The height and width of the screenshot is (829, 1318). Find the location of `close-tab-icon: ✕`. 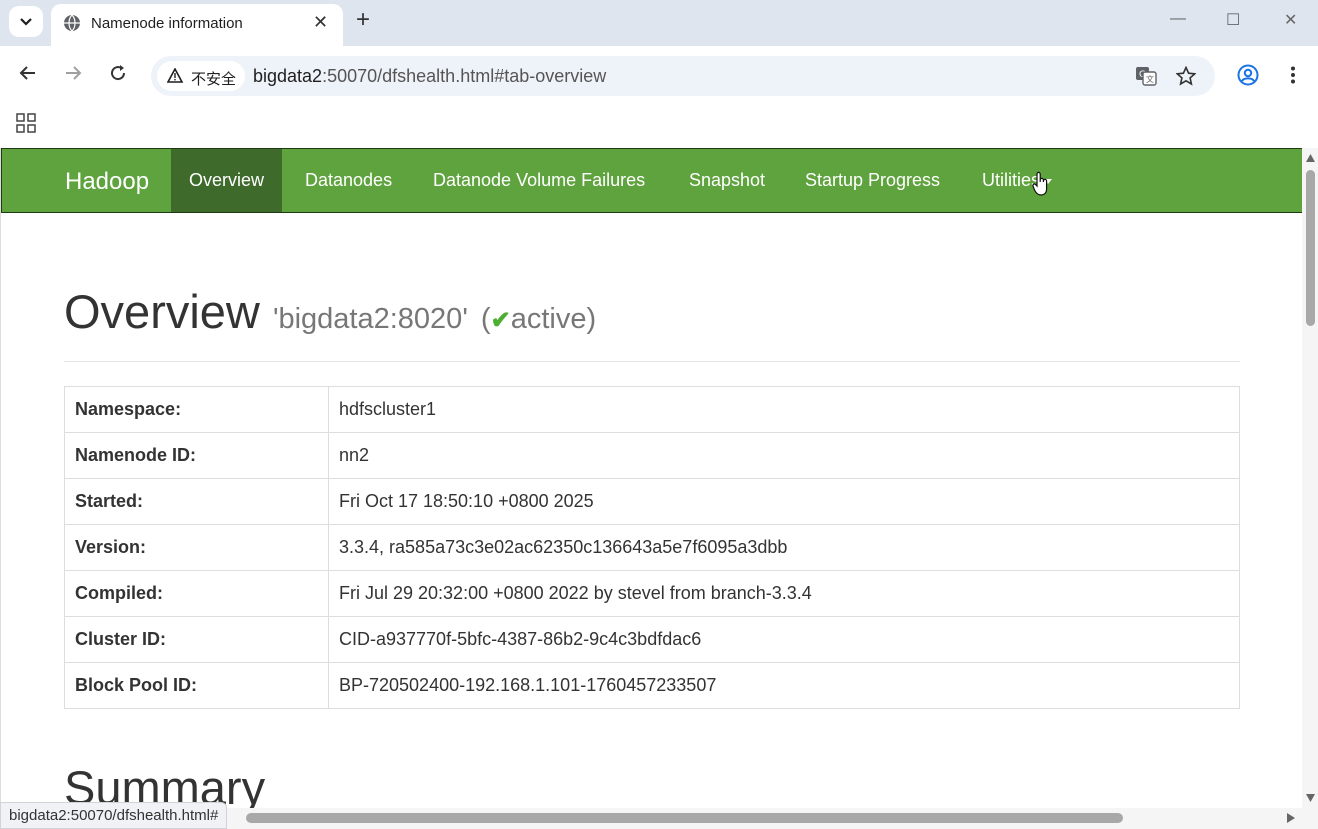

close-tab-icon: ✕ is located at coordinates (320, 22).